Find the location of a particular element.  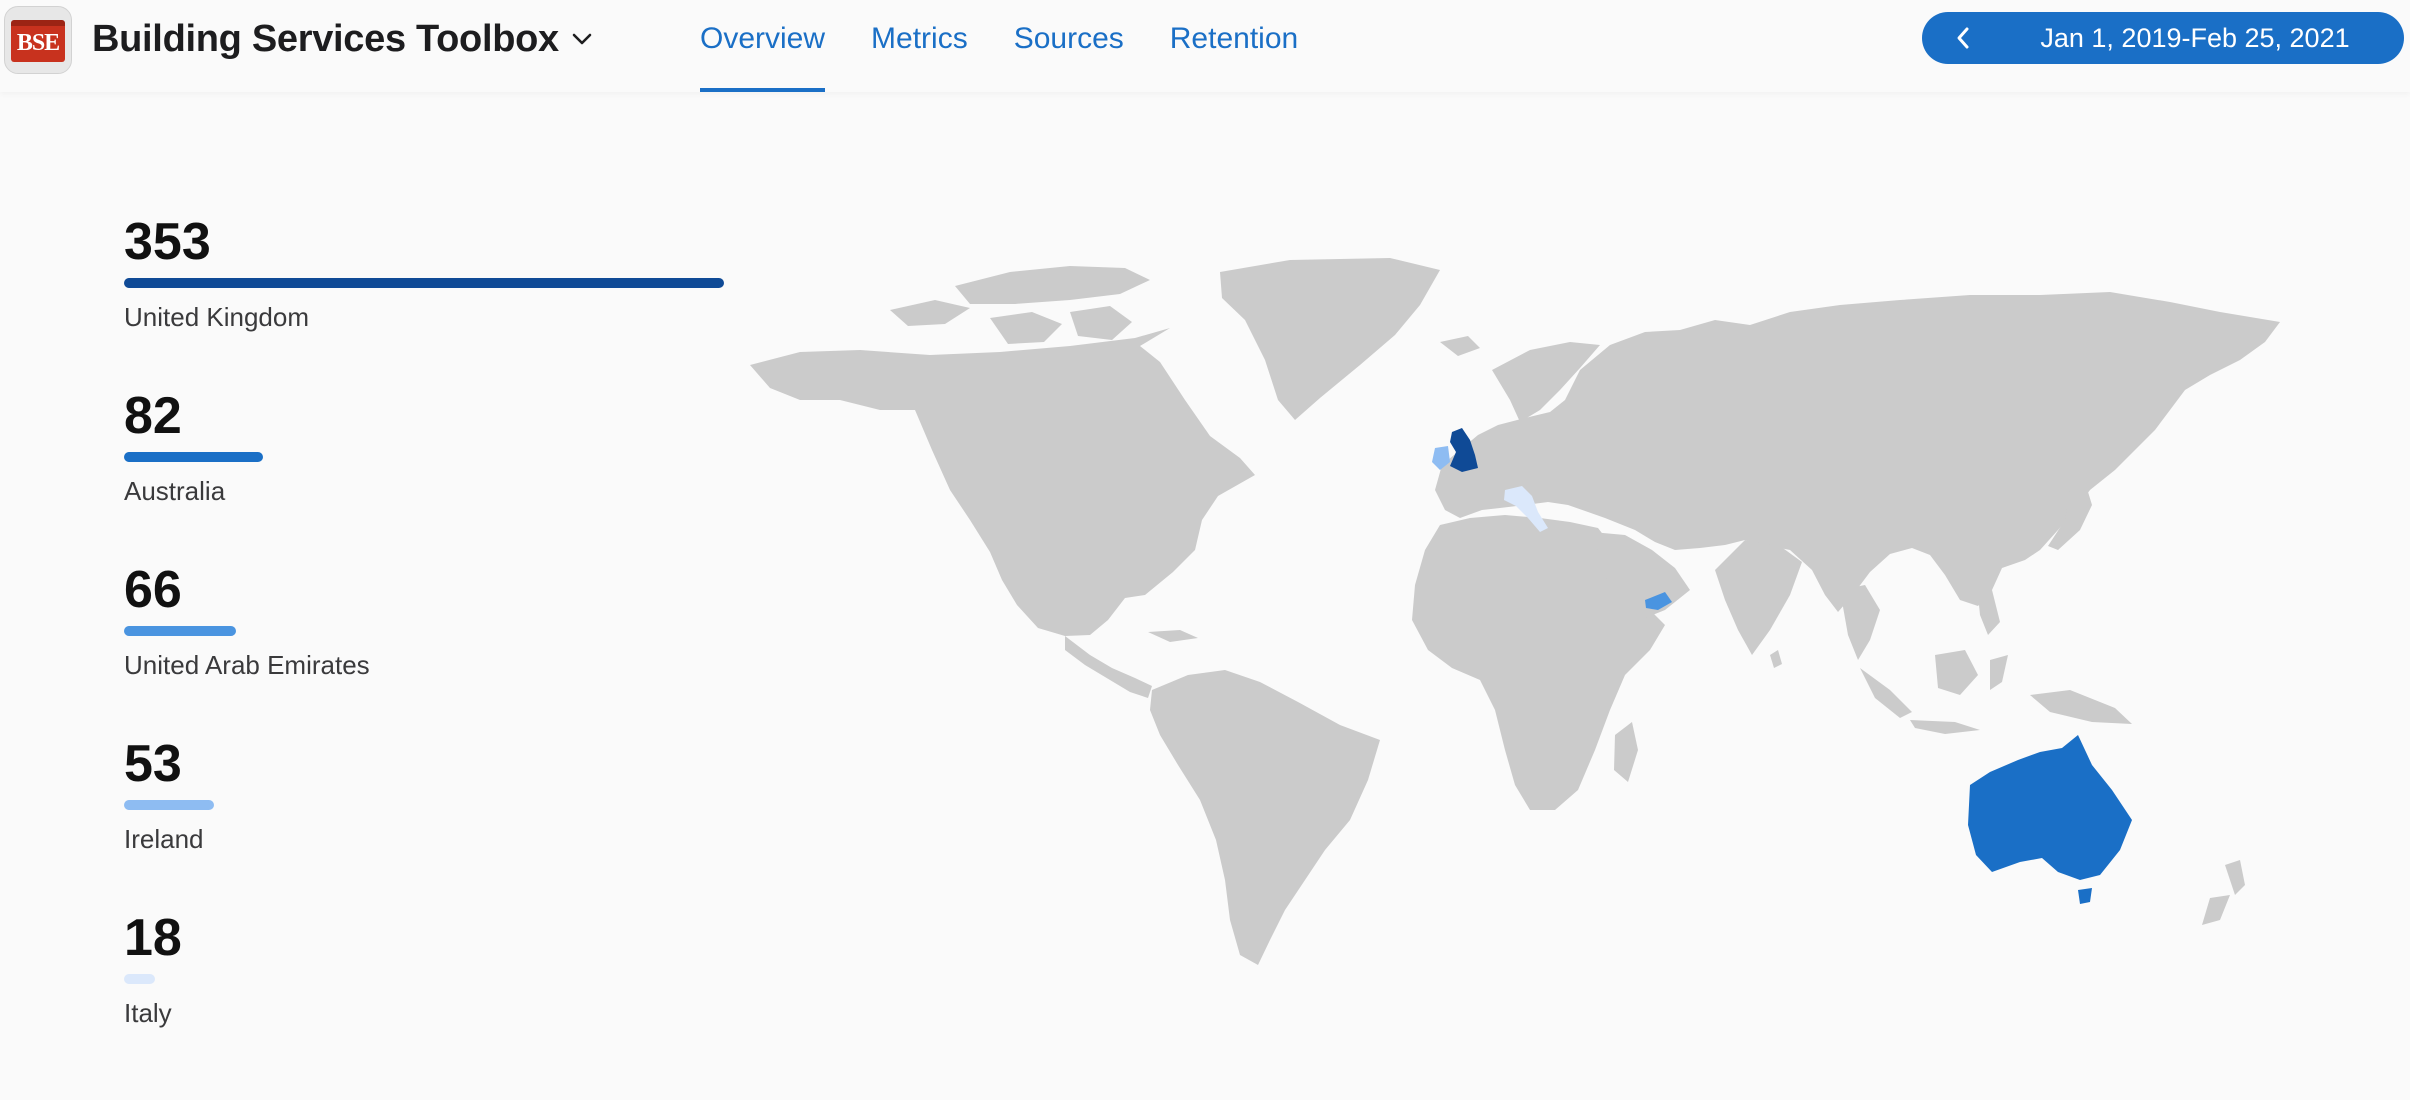

country-value: 18 is located at coordinates (153, 938).